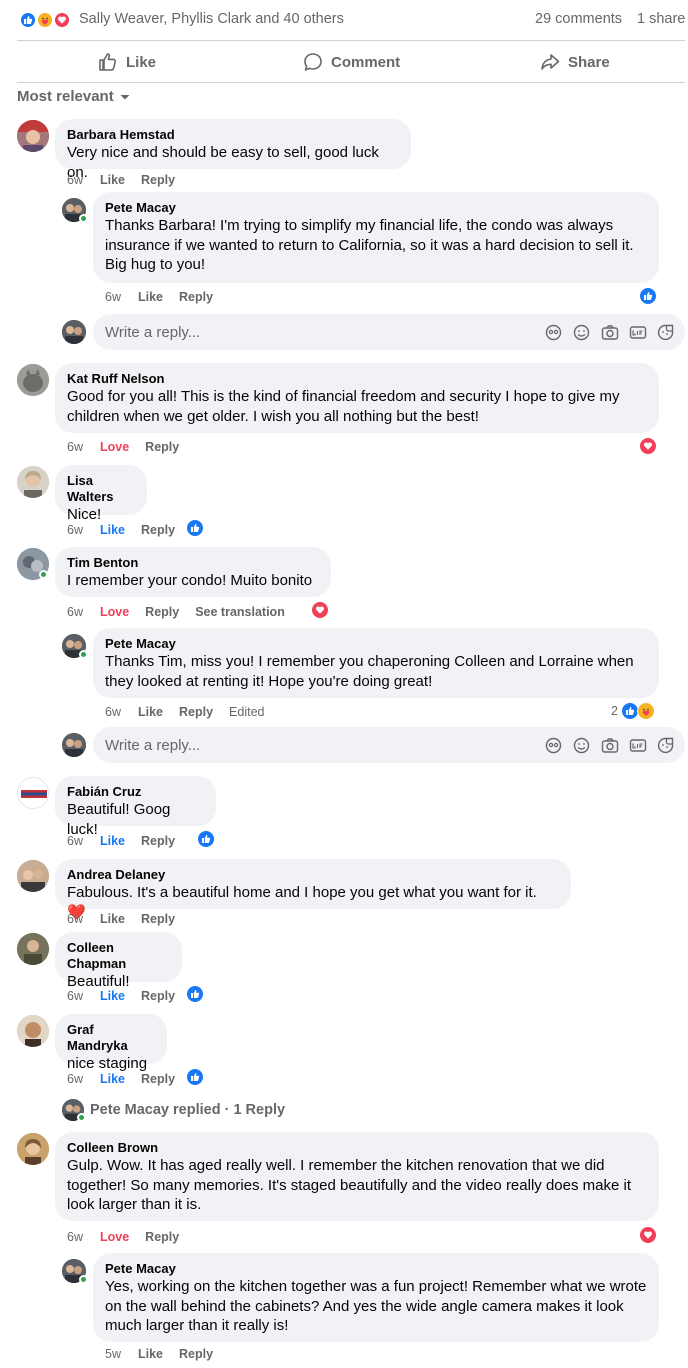 The image size is (688, 1368). I want to click on view-replies-link: Pete Macay replied · 1 Reply, so click(173, 1110).